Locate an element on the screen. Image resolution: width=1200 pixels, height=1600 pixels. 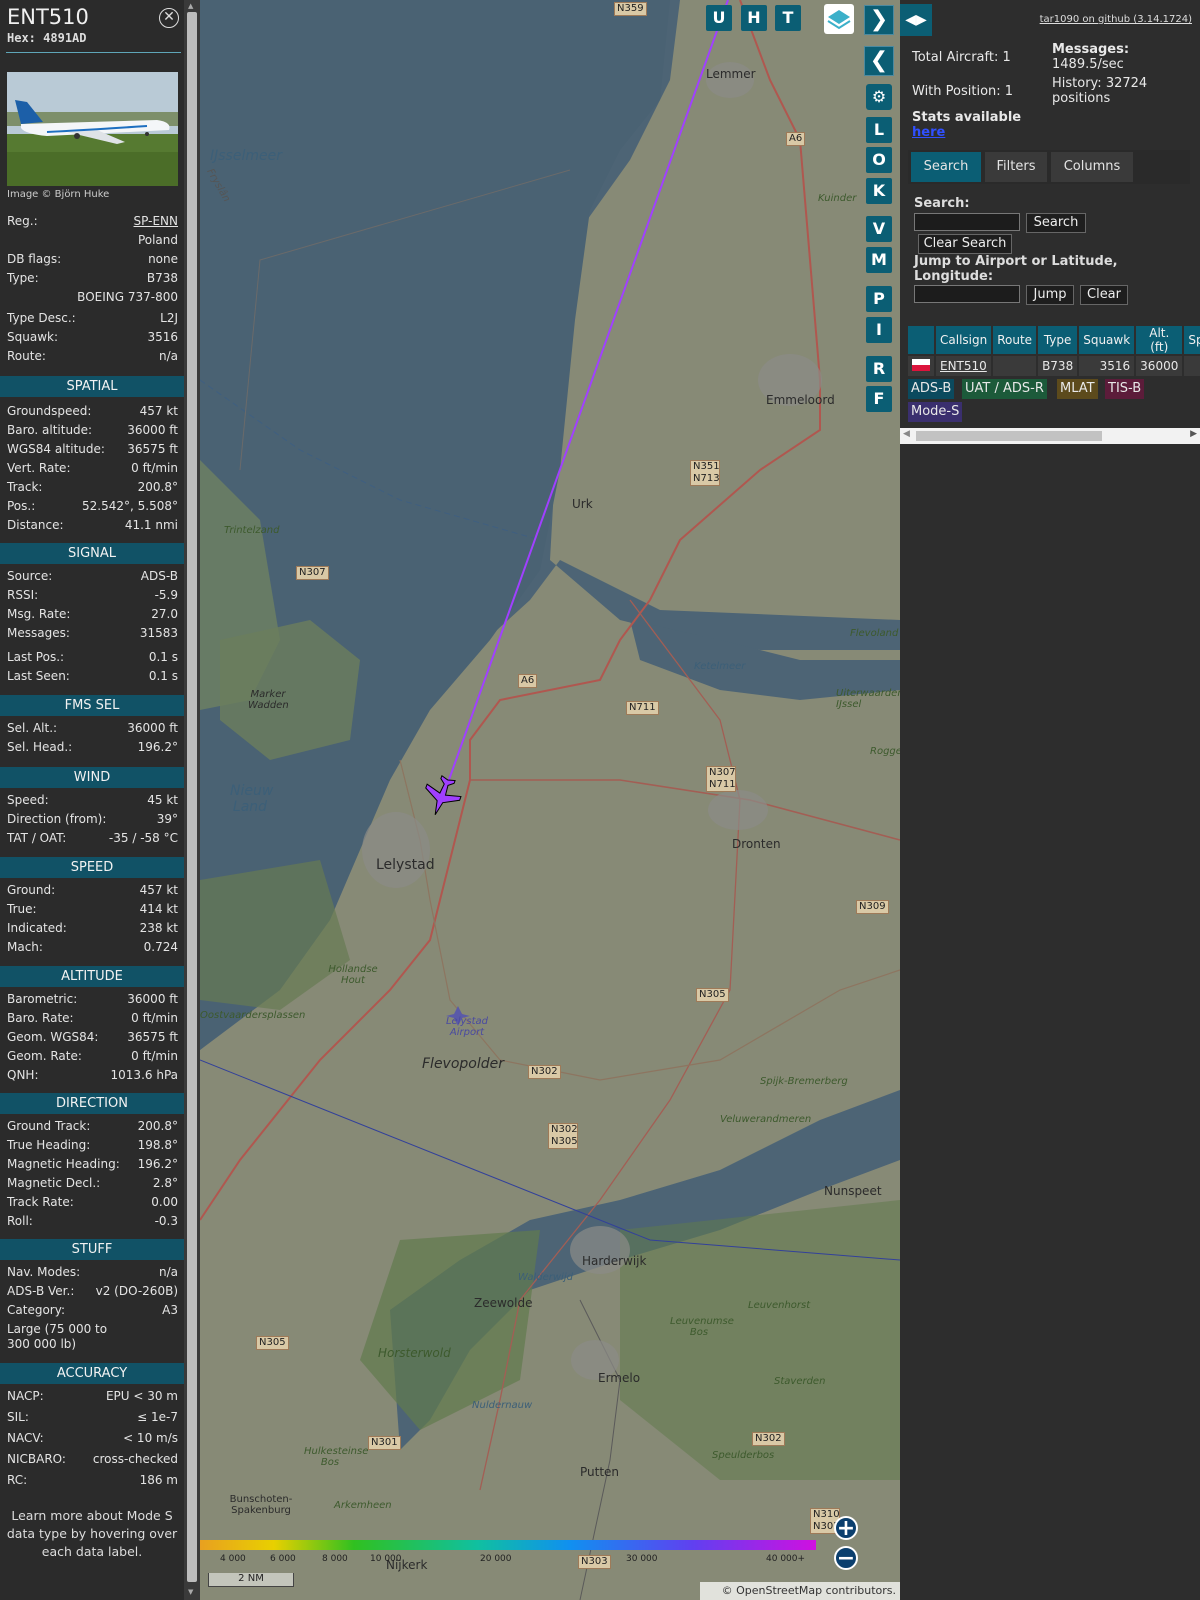
search-button: Search is located at coordinates (1056, 223).